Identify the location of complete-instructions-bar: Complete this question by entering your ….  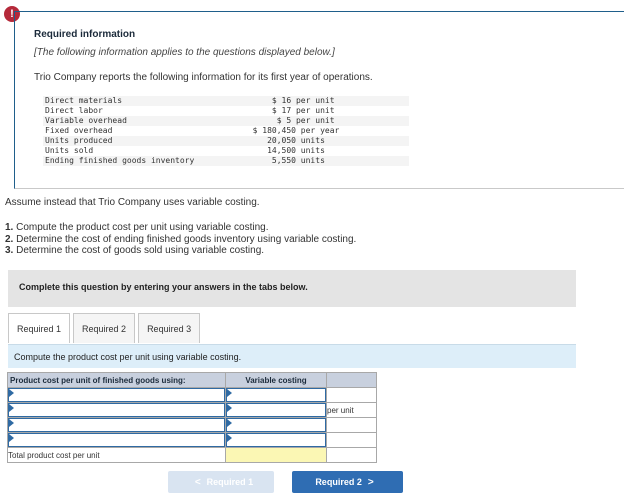
(292, 288).